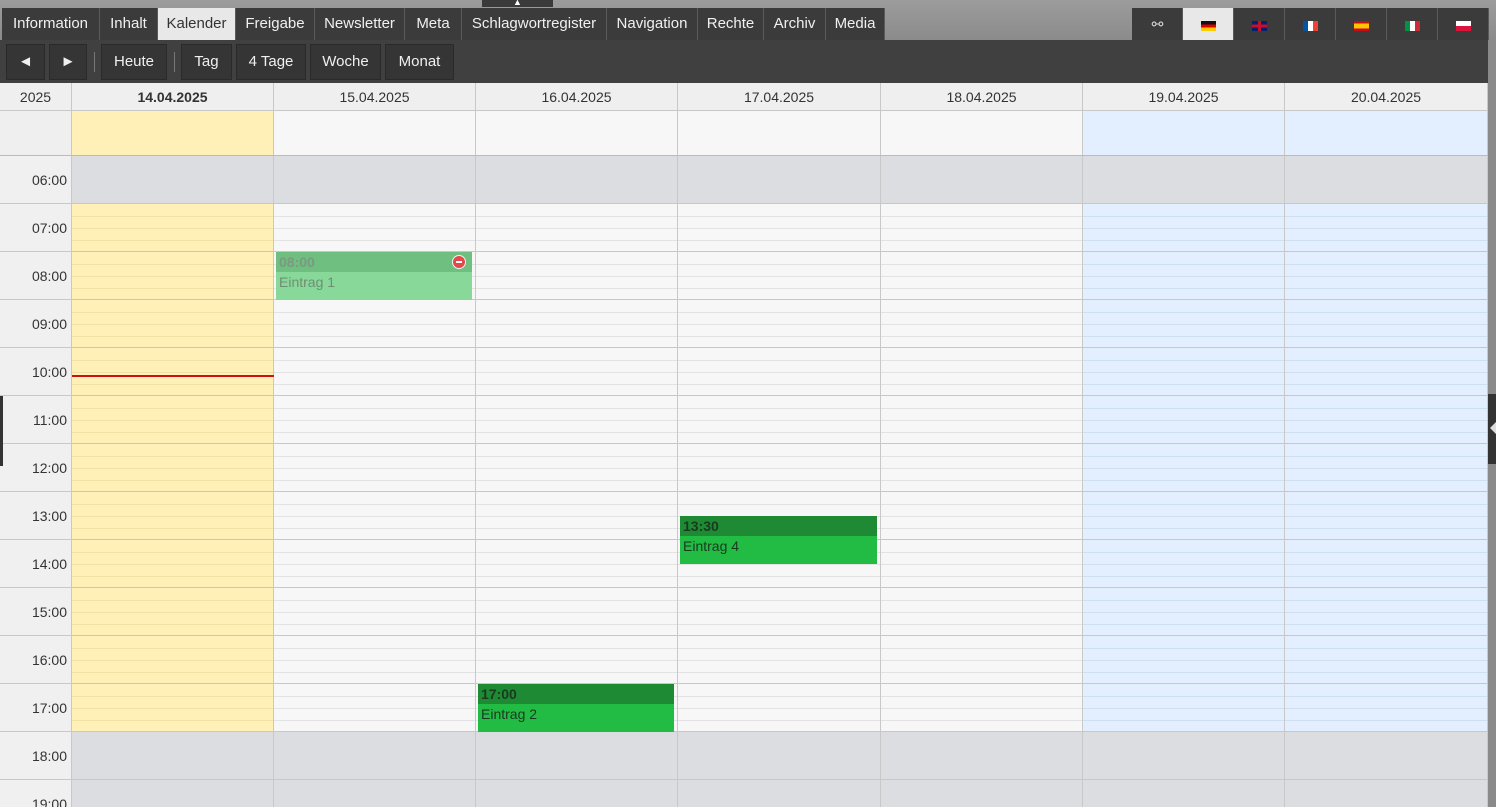 This screenshot has width=1496, height=807. Describe the element at coordinates (25, 62) in the screenshot. I see `prev-button: ◄` at that location.